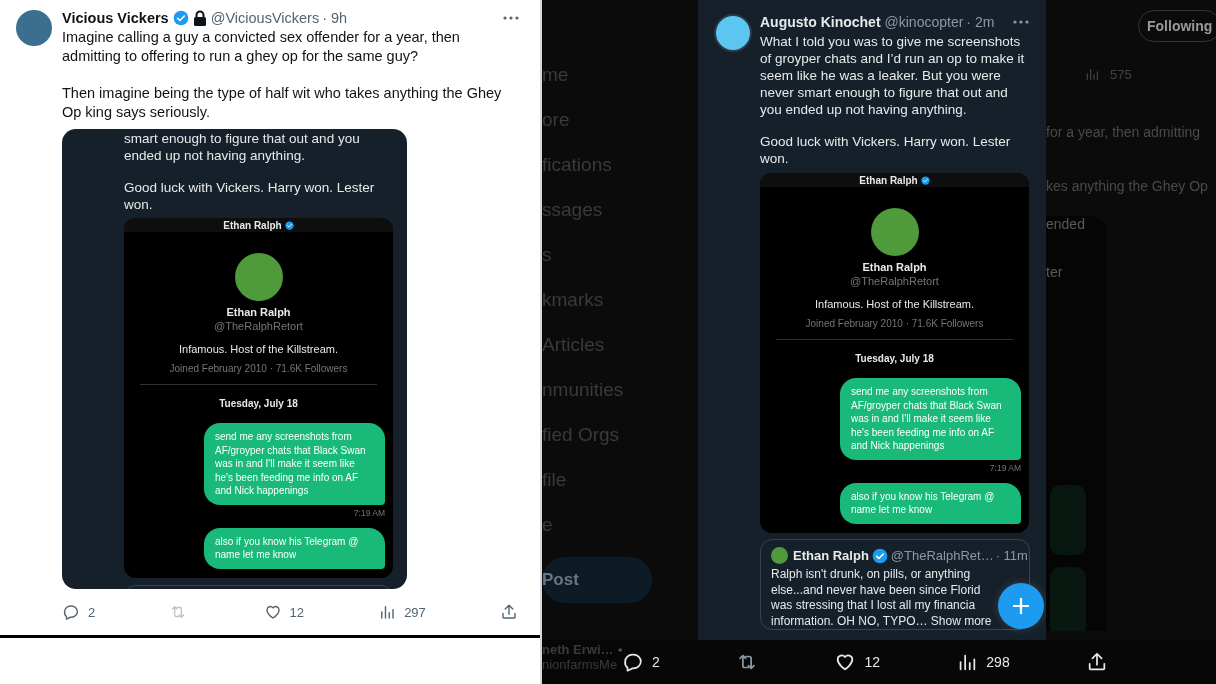 This screenshot has width=1216, height=684. I want to click on author-name: Augusto Kinochet, so click(820, 22).